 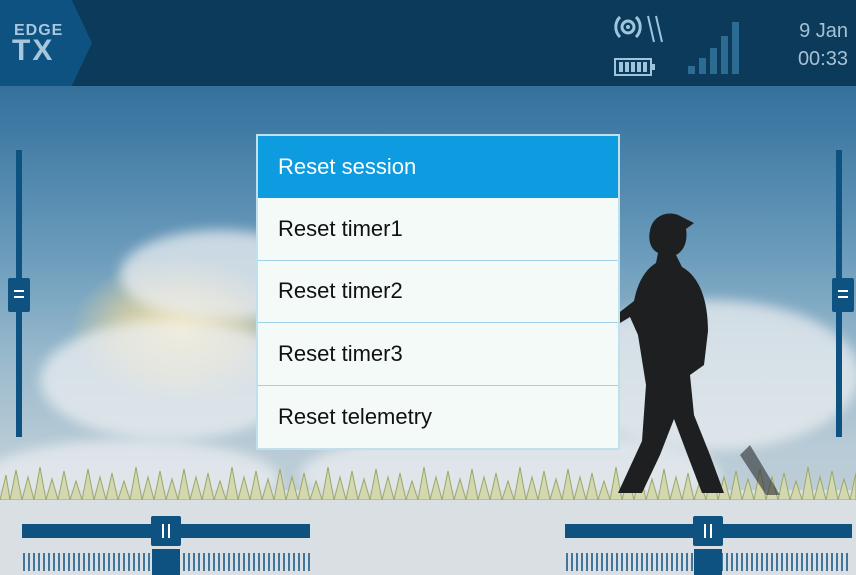 What do you see at coordinates (823, 31) in the screenshot?
I see `date-label: 9 Jan` at bounding box center [823, 31].